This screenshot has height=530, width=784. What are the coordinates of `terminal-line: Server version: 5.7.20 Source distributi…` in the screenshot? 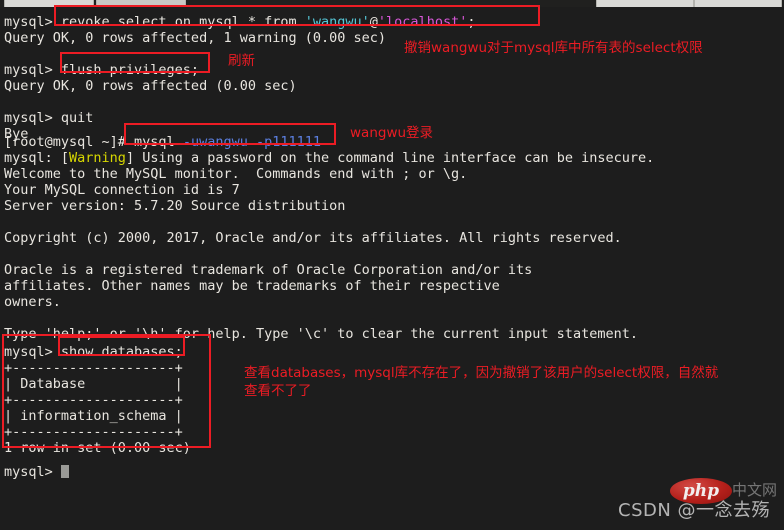 It's located at (174, 206).